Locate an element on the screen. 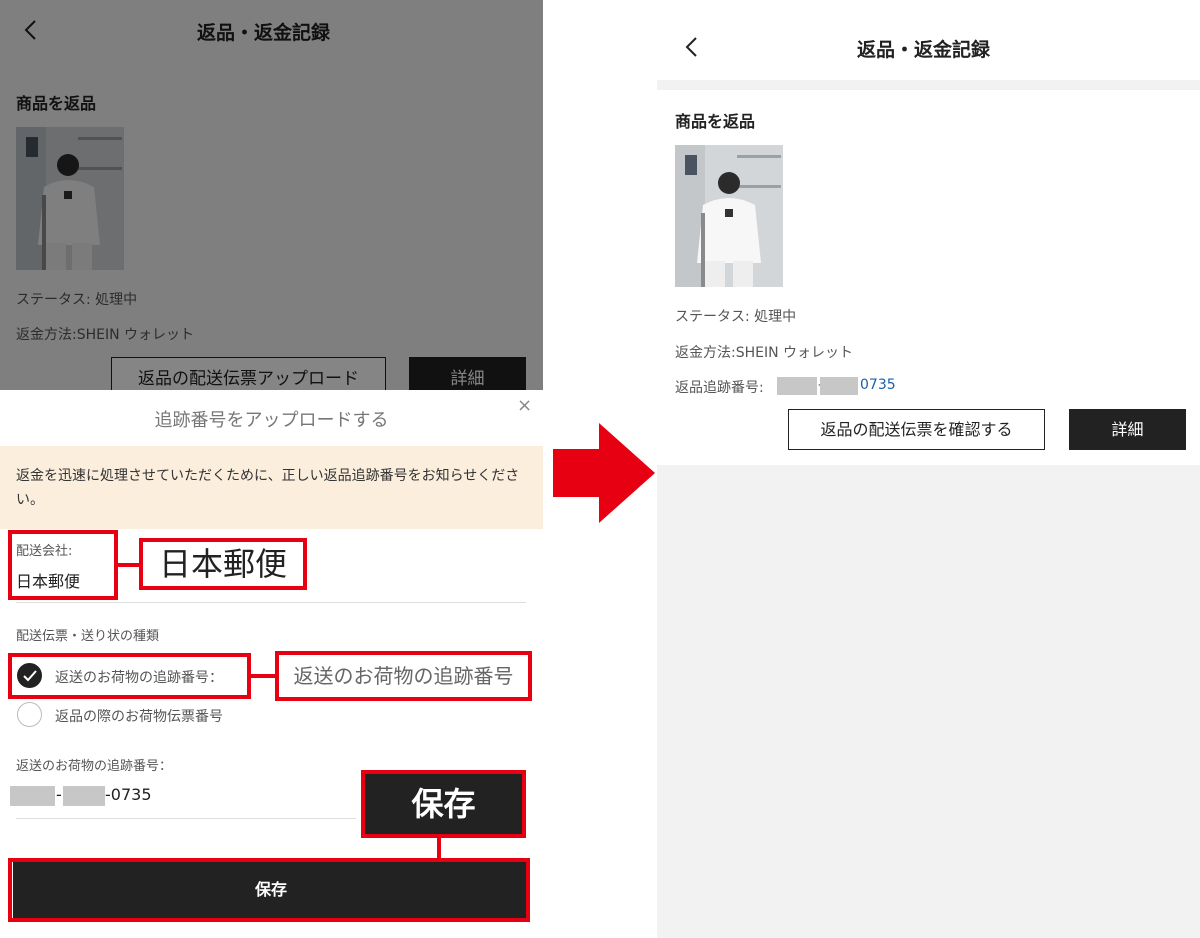 The image size is (1200, 938). tracking-dash: - is located at coordinates (59, 794).